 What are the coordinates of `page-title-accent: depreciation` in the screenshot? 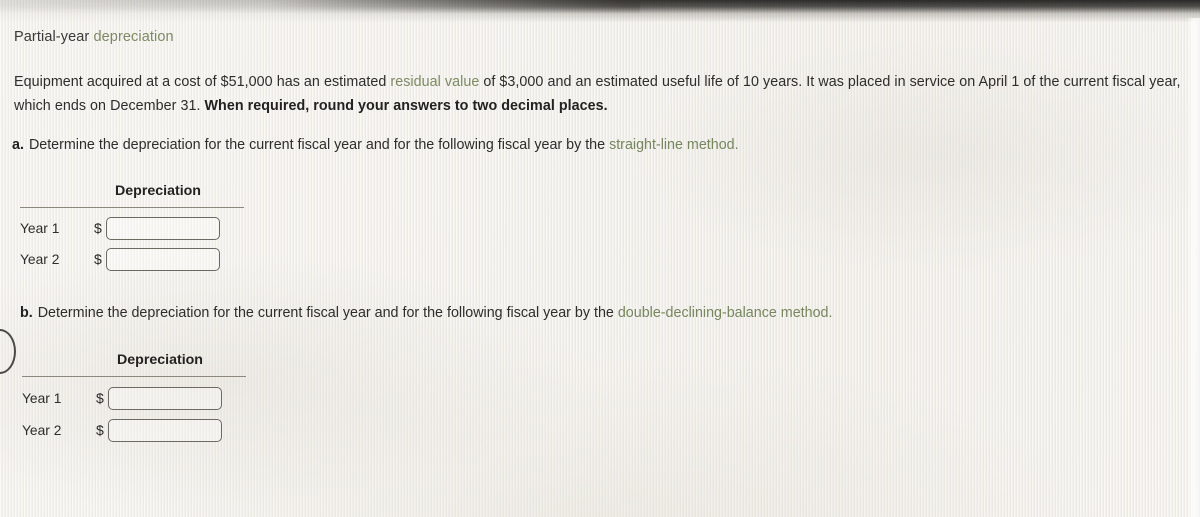 It's located at (133, 37).